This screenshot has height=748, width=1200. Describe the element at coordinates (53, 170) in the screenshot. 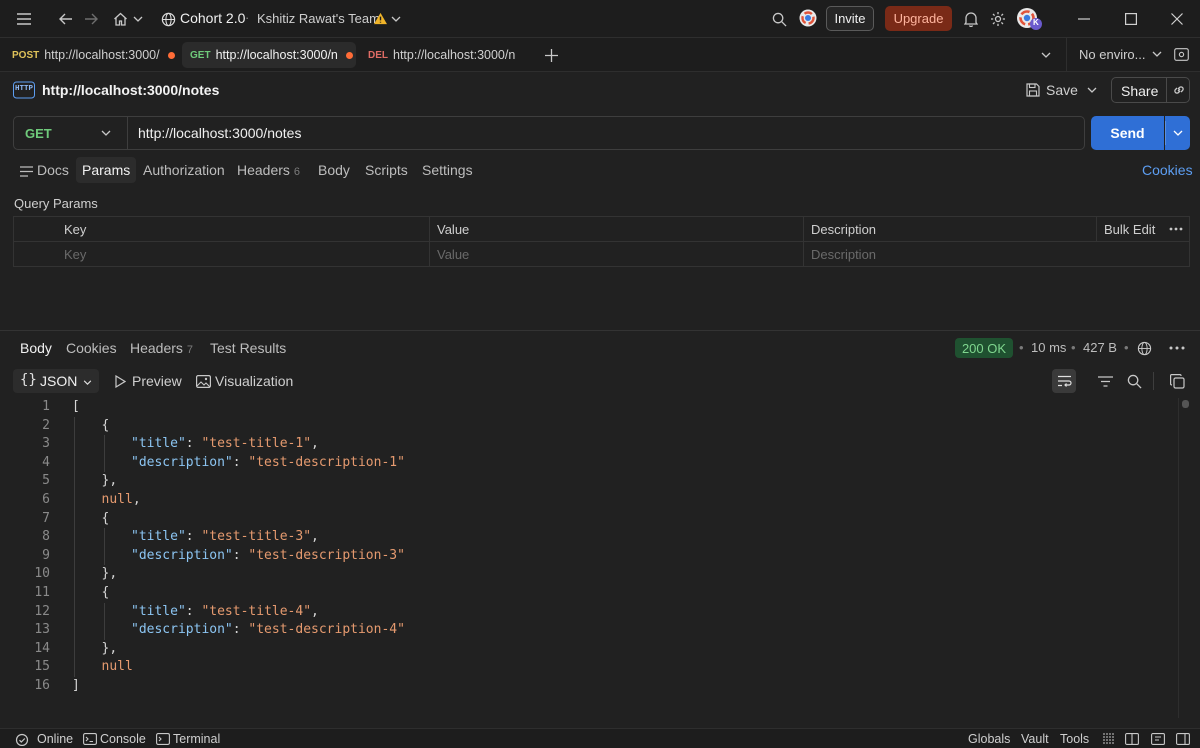

I see `tab-docs: Docs` at that location.